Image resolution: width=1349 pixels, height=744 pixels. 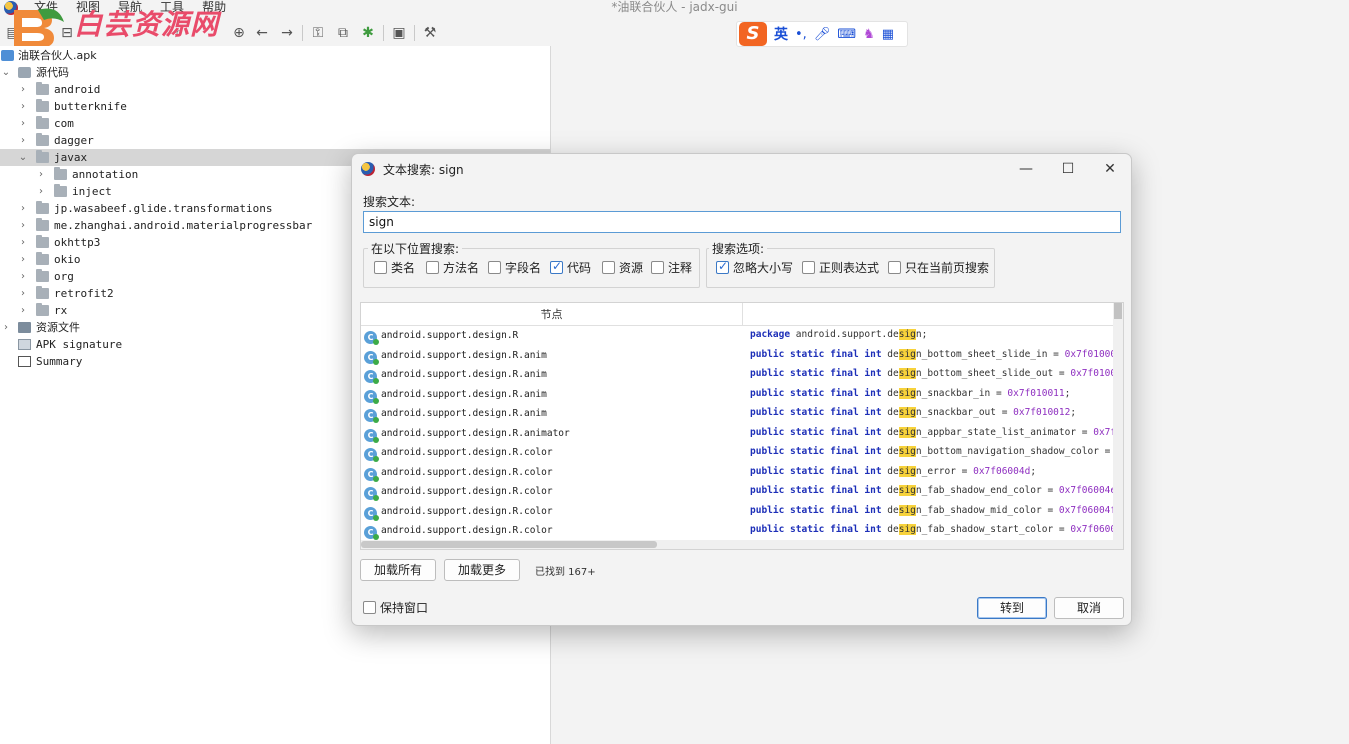 I want to click on column-header-code, so click(x=928, y=314).